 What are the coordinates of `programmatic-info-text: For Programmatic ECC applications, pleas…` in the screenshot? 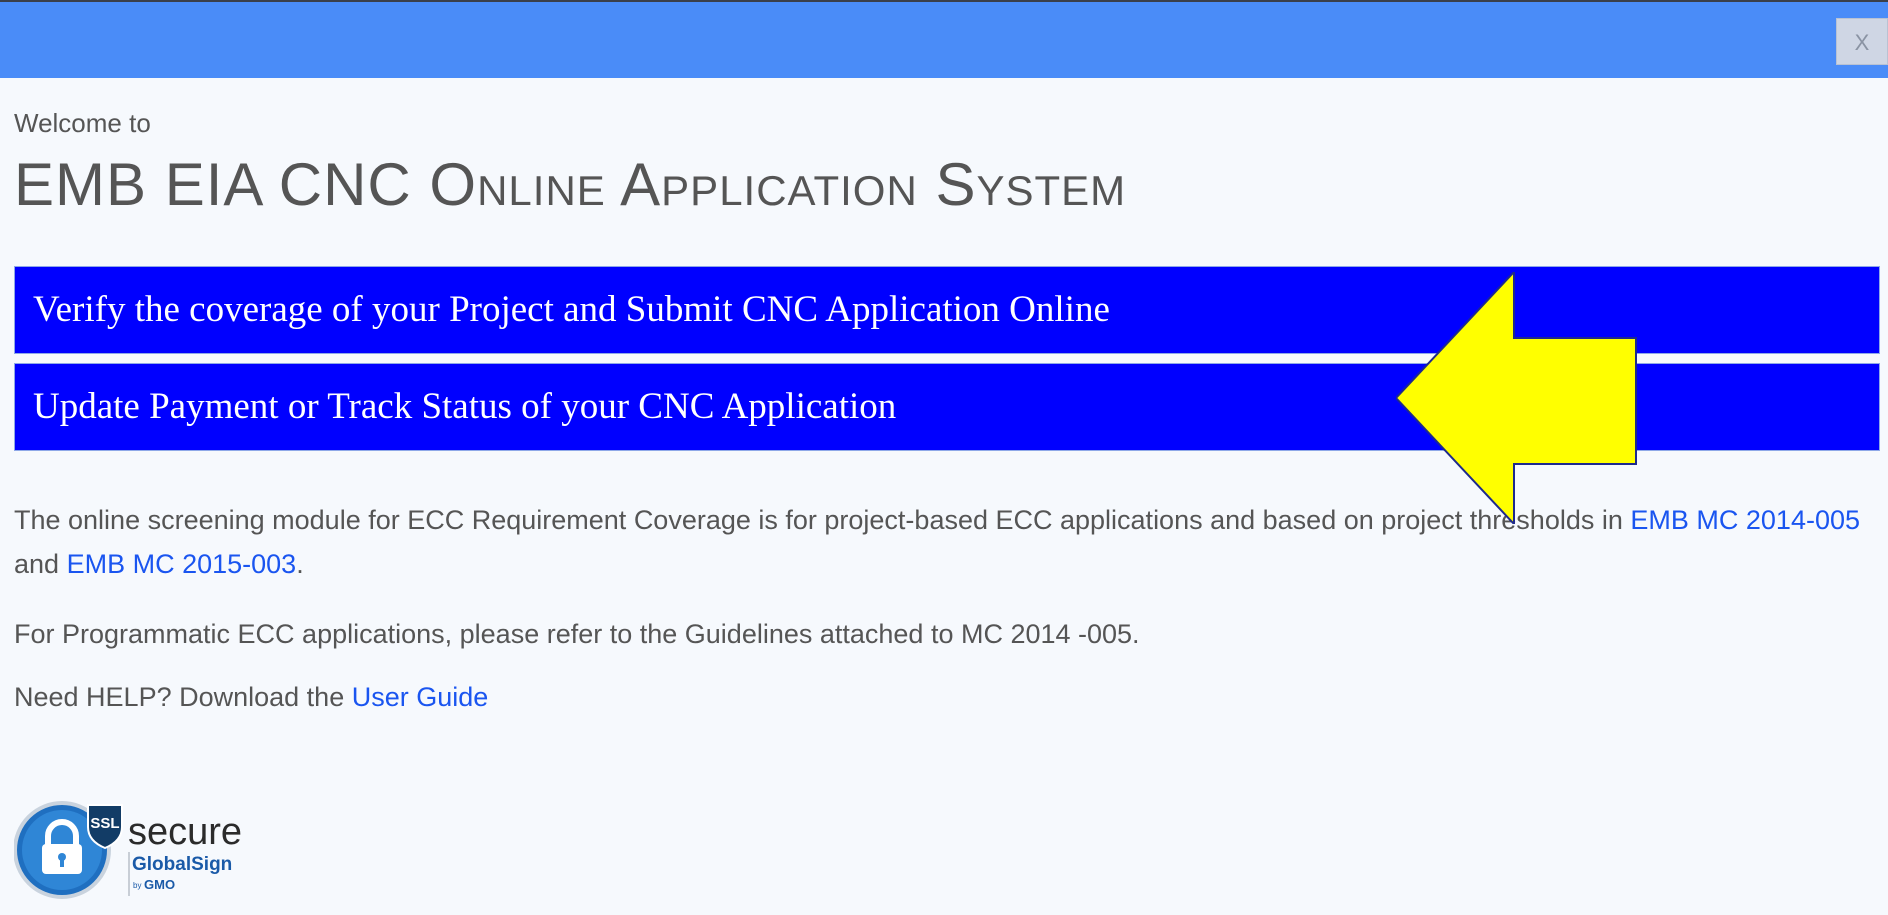 It's located at (577, 634).